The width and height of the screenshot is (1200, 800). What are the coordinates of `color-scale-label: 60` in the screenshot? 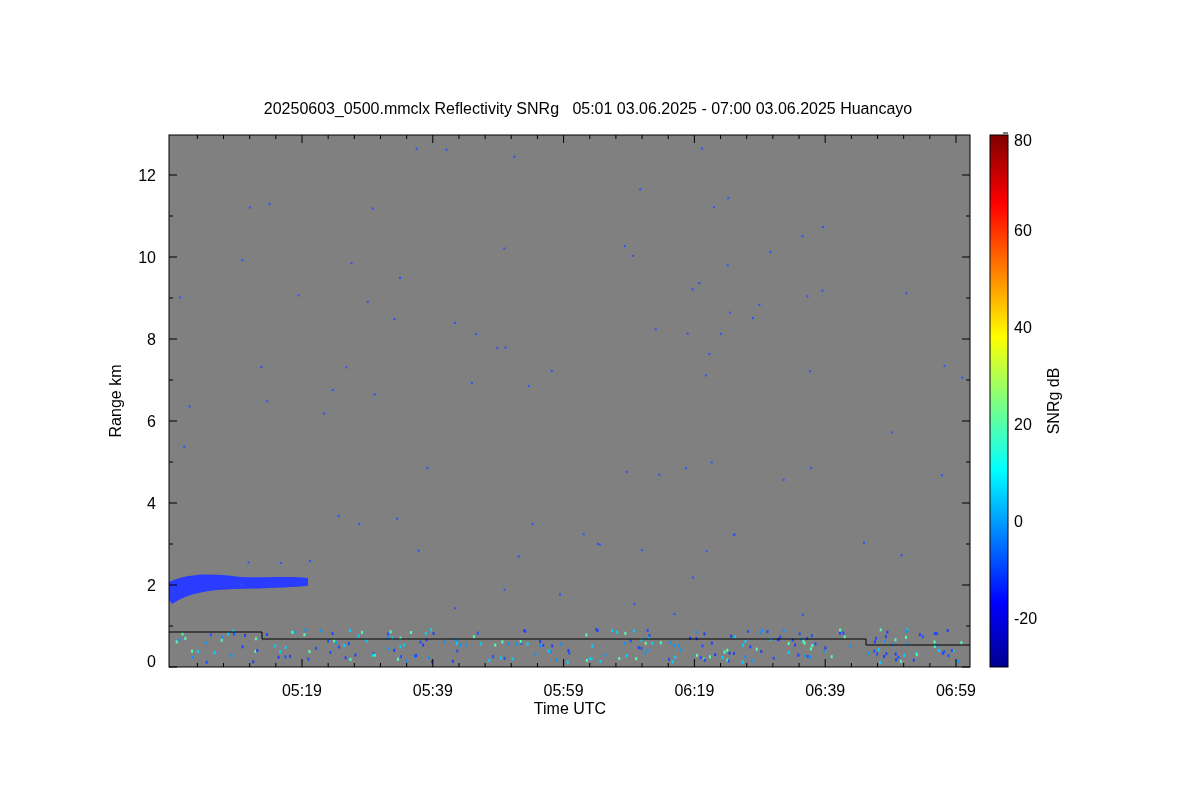 It's located at (1023, 230).